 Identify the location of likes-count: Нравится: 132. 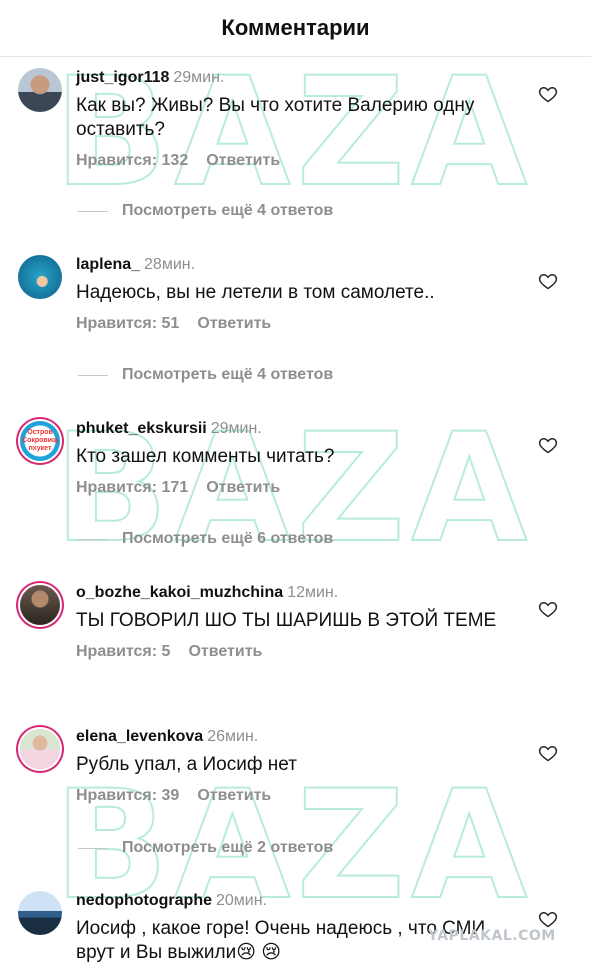
(132, 160).